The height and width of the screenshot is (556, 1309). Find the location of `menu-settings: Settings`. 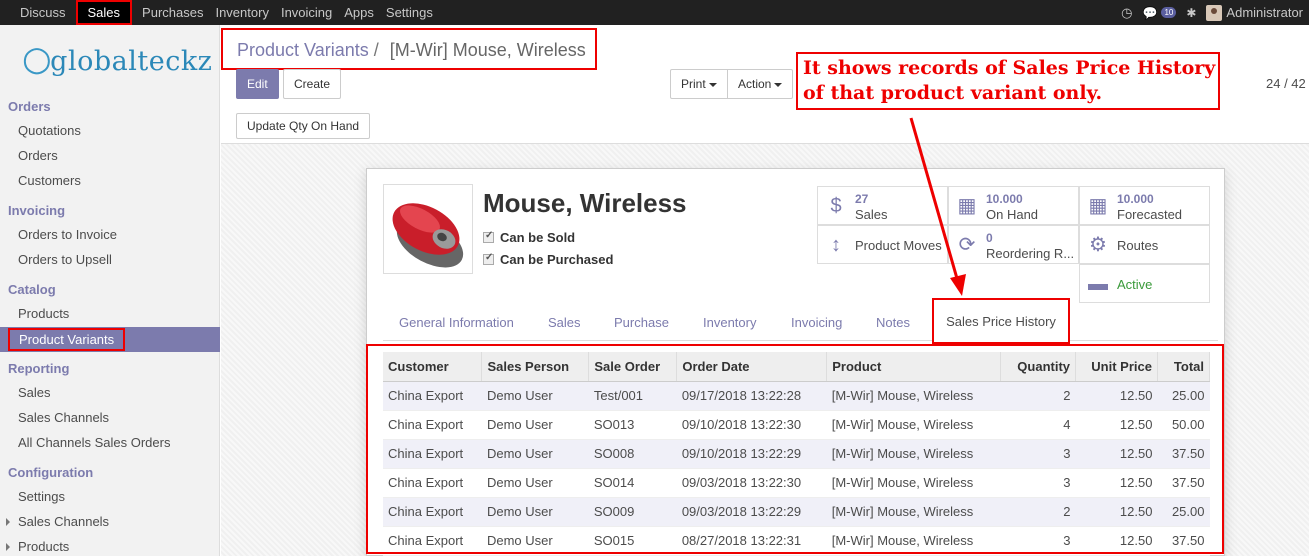

menu-settings: Settings is located at coordinates (409, 12).